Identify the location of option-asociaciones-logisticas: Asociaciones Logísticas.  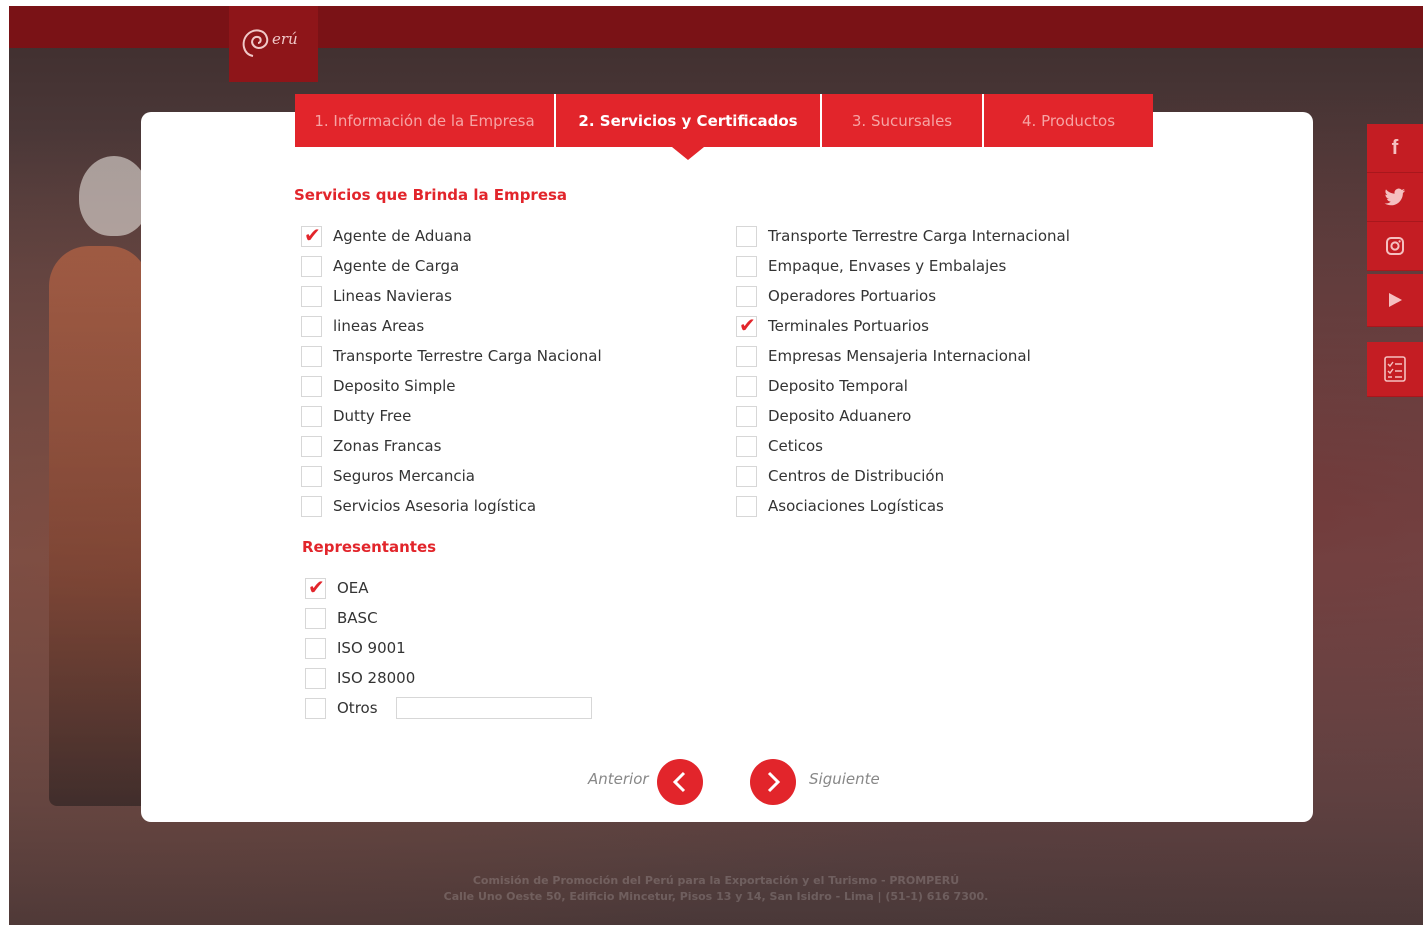
(840, 506).